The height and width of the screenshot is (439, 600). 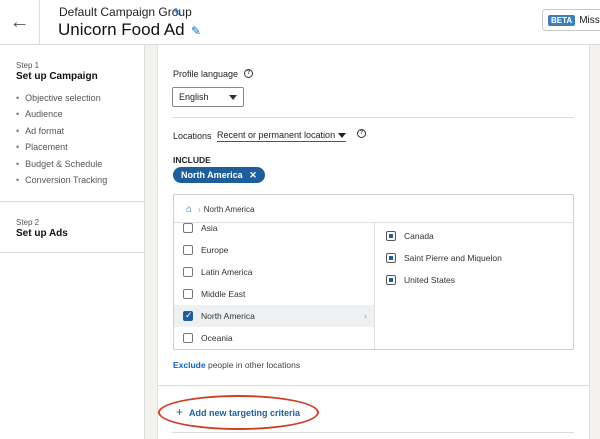 I want to click on sidebar-item-objective: Objective selection, so click(x=61, y=98).